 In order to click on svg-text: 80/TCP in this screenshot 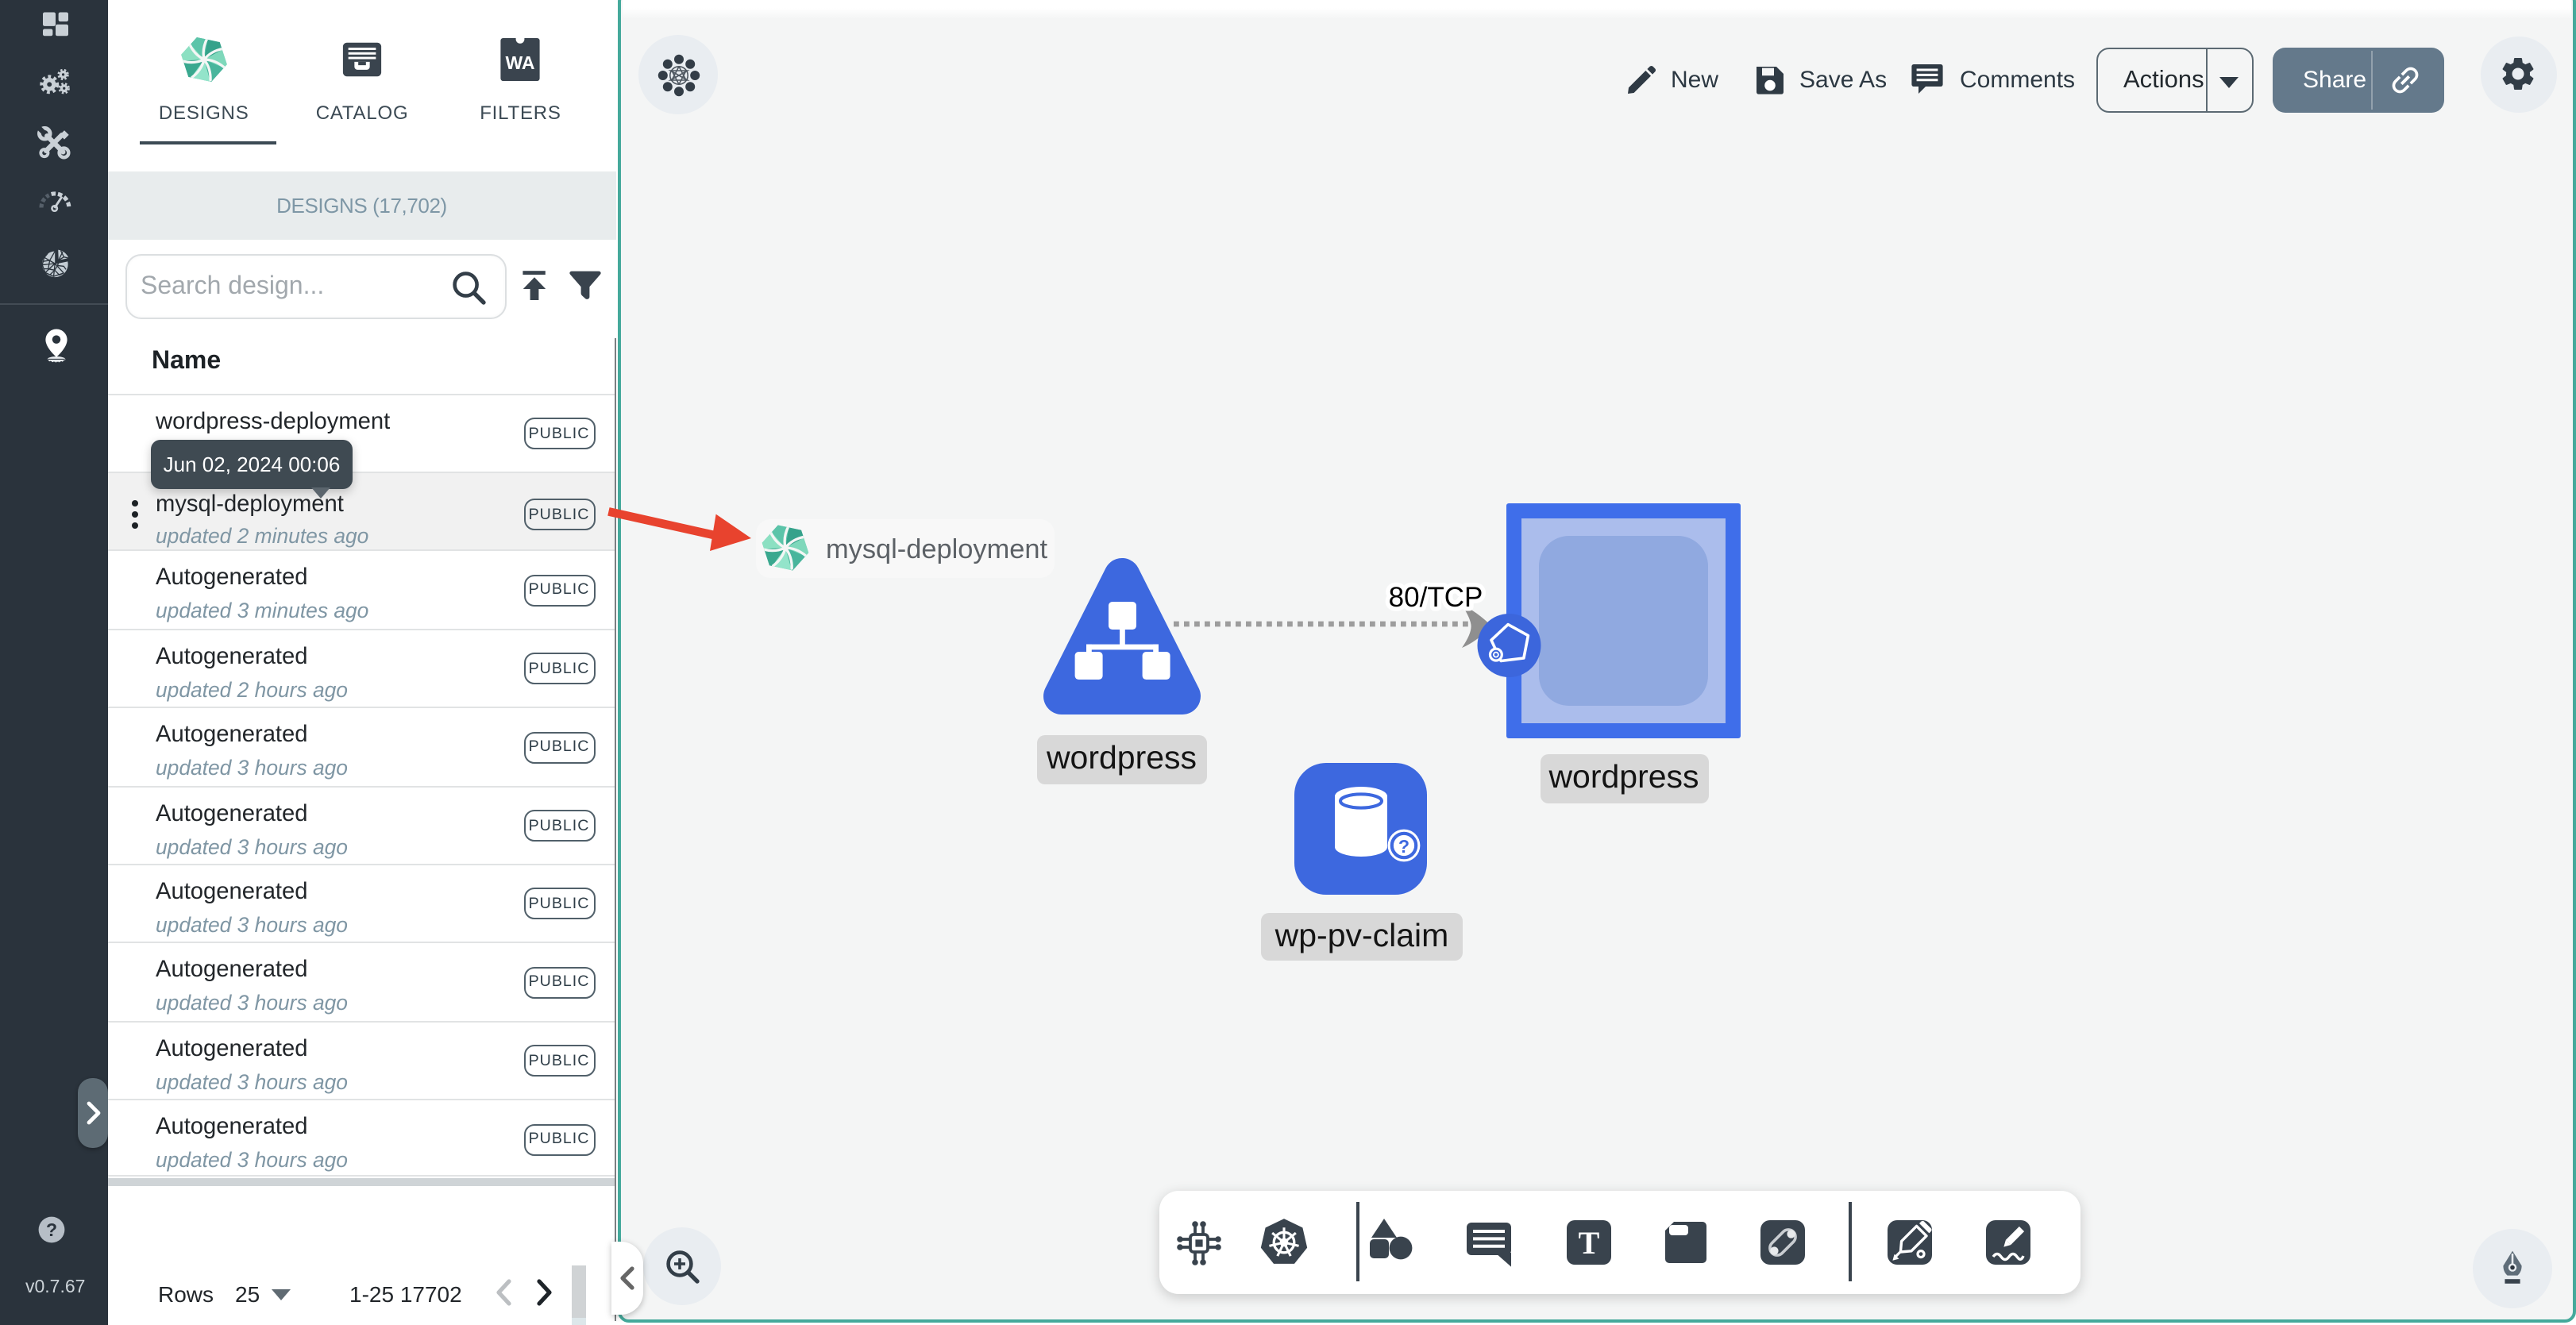, I will do `click(1436, 597)`.